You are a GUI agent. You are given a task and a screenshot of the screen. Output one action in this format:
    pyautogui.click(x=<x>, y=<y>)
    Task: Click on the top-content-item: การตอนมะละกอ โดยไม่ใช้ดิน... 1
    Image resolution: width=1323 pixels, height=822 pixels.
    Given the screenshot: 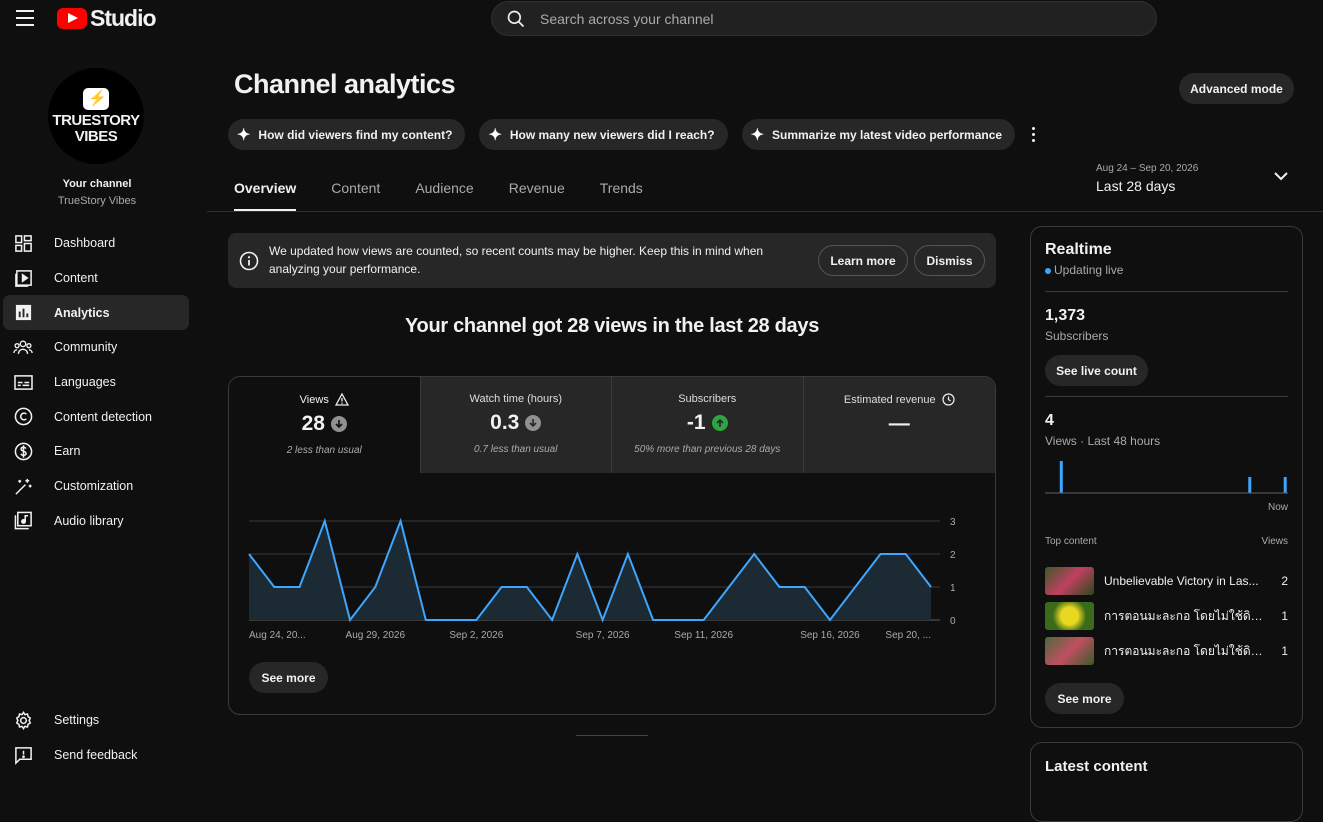 What is the action you would take?
    pyautogui.click(x=1166, y=651)
    